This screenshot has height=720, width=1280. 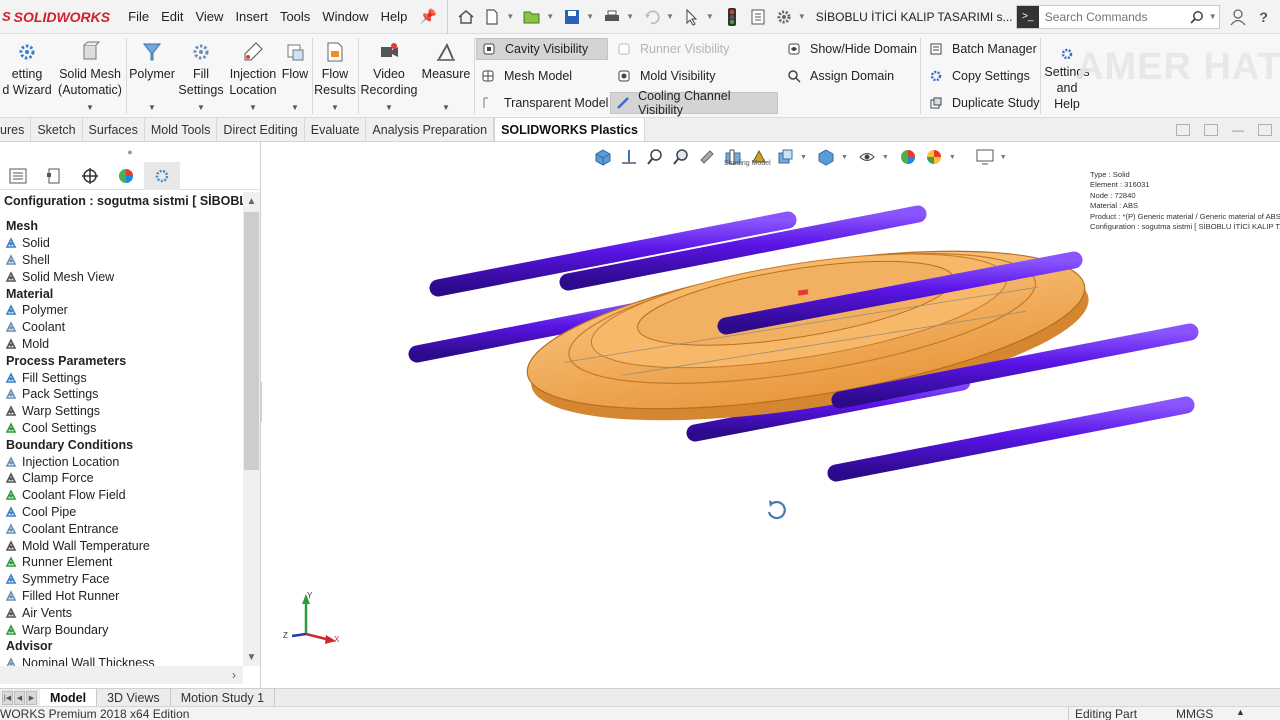 What do you see at coordinates (130, 152) in the screenshot?
I see `panel-grip-icon: ●` at bounding box center [130, 152].